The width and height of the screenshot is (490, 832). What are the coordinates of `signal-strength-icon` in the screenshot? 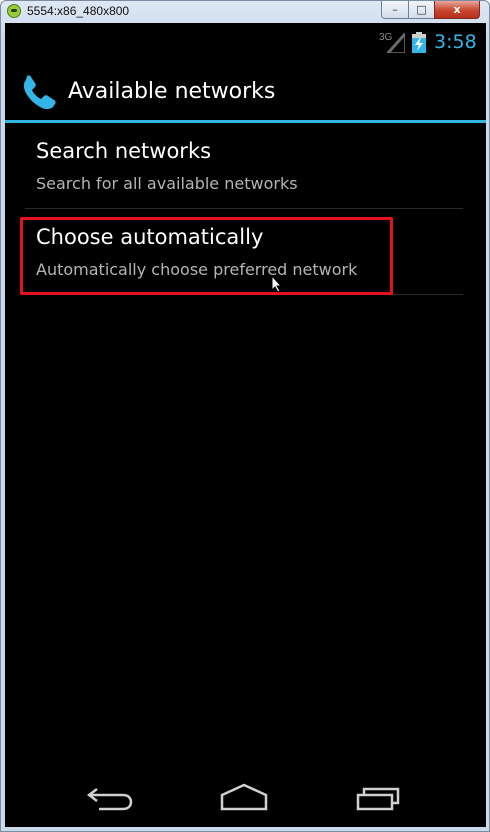 It's located at (396, 43).